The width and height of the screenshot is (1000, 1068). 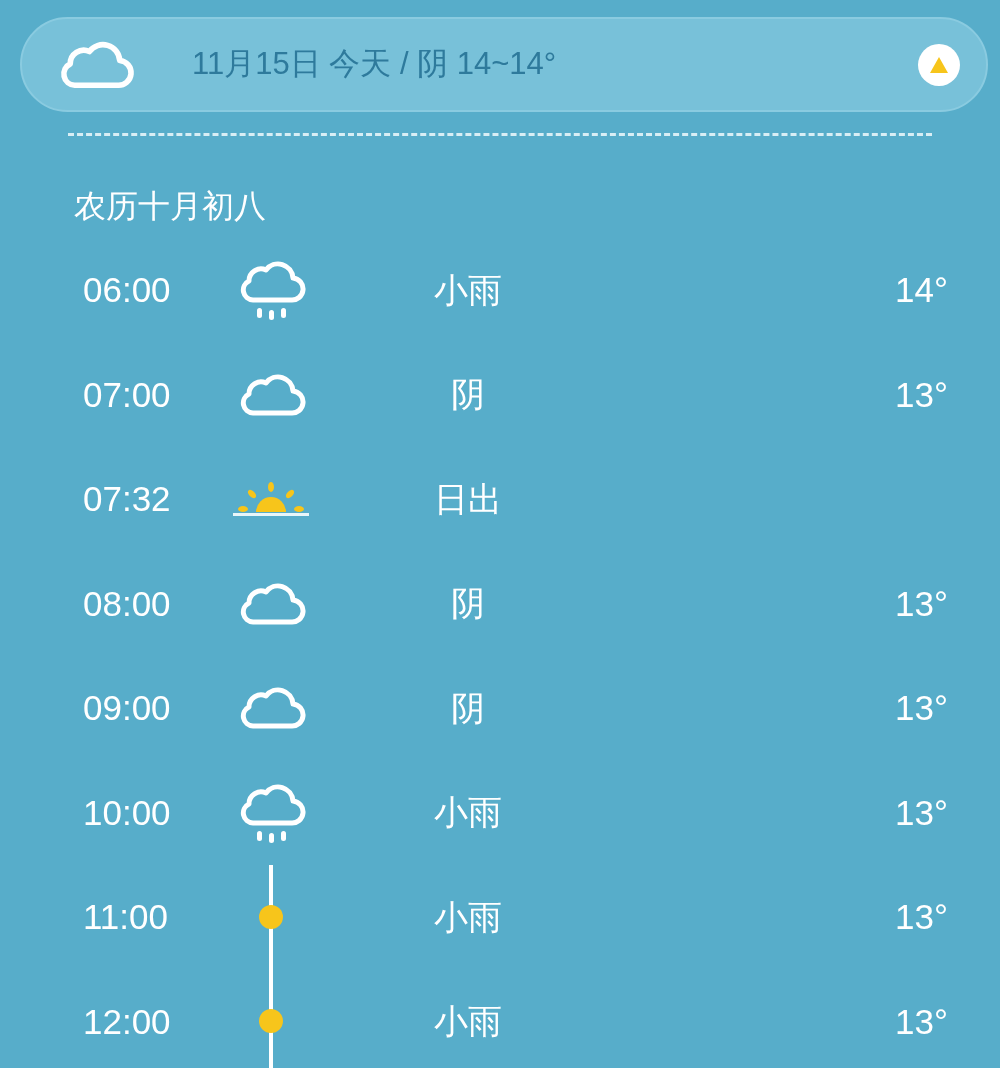 What do you see at coordinates (127, 707) in the screenshot?
I see `hour-time: 09:00` at bounding box center [127, 707].